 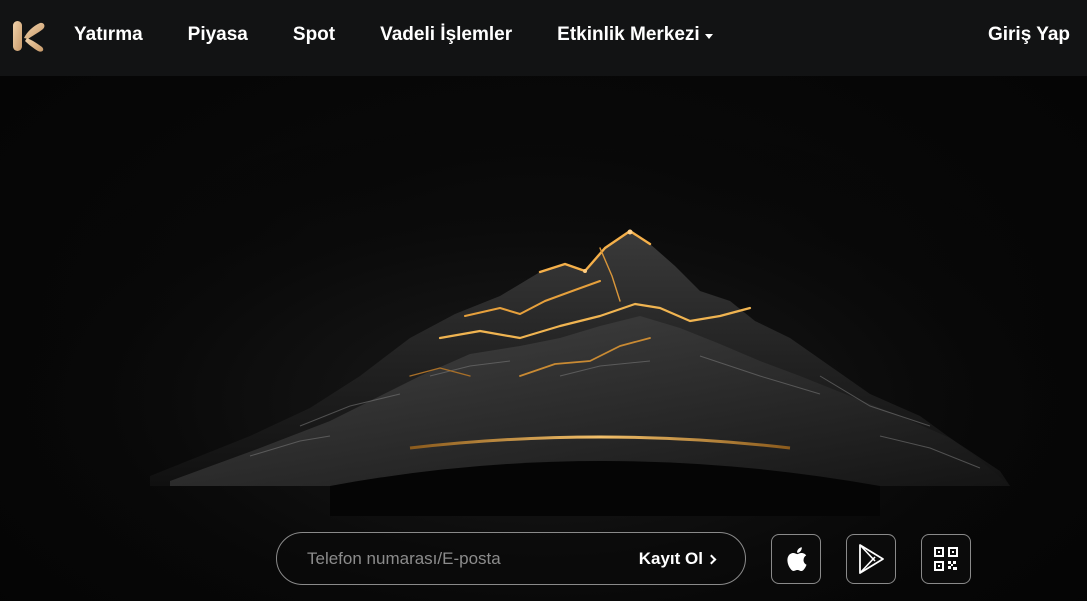 I want to click on register-button: Kayıt Ol, so click(x=677, y=558).